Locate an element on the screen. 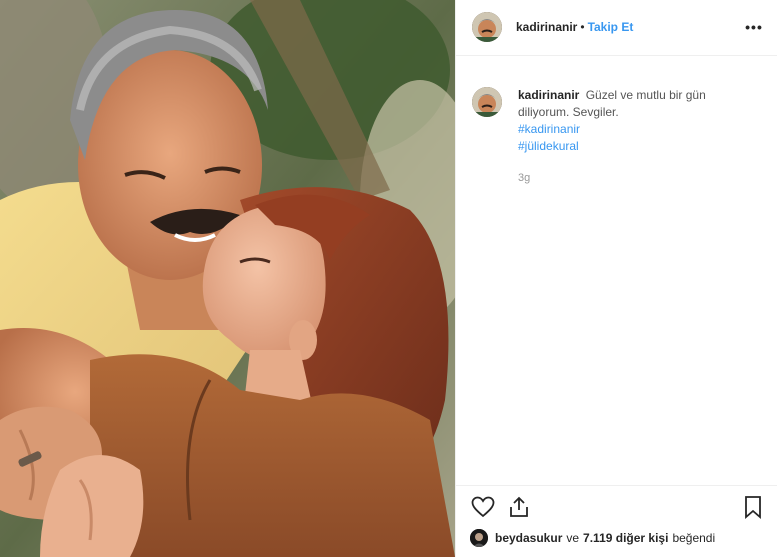 This screenshot has height=557, width=777. other-likers-count: 7.119 diğer kişi is located at coordinates (625, 538).